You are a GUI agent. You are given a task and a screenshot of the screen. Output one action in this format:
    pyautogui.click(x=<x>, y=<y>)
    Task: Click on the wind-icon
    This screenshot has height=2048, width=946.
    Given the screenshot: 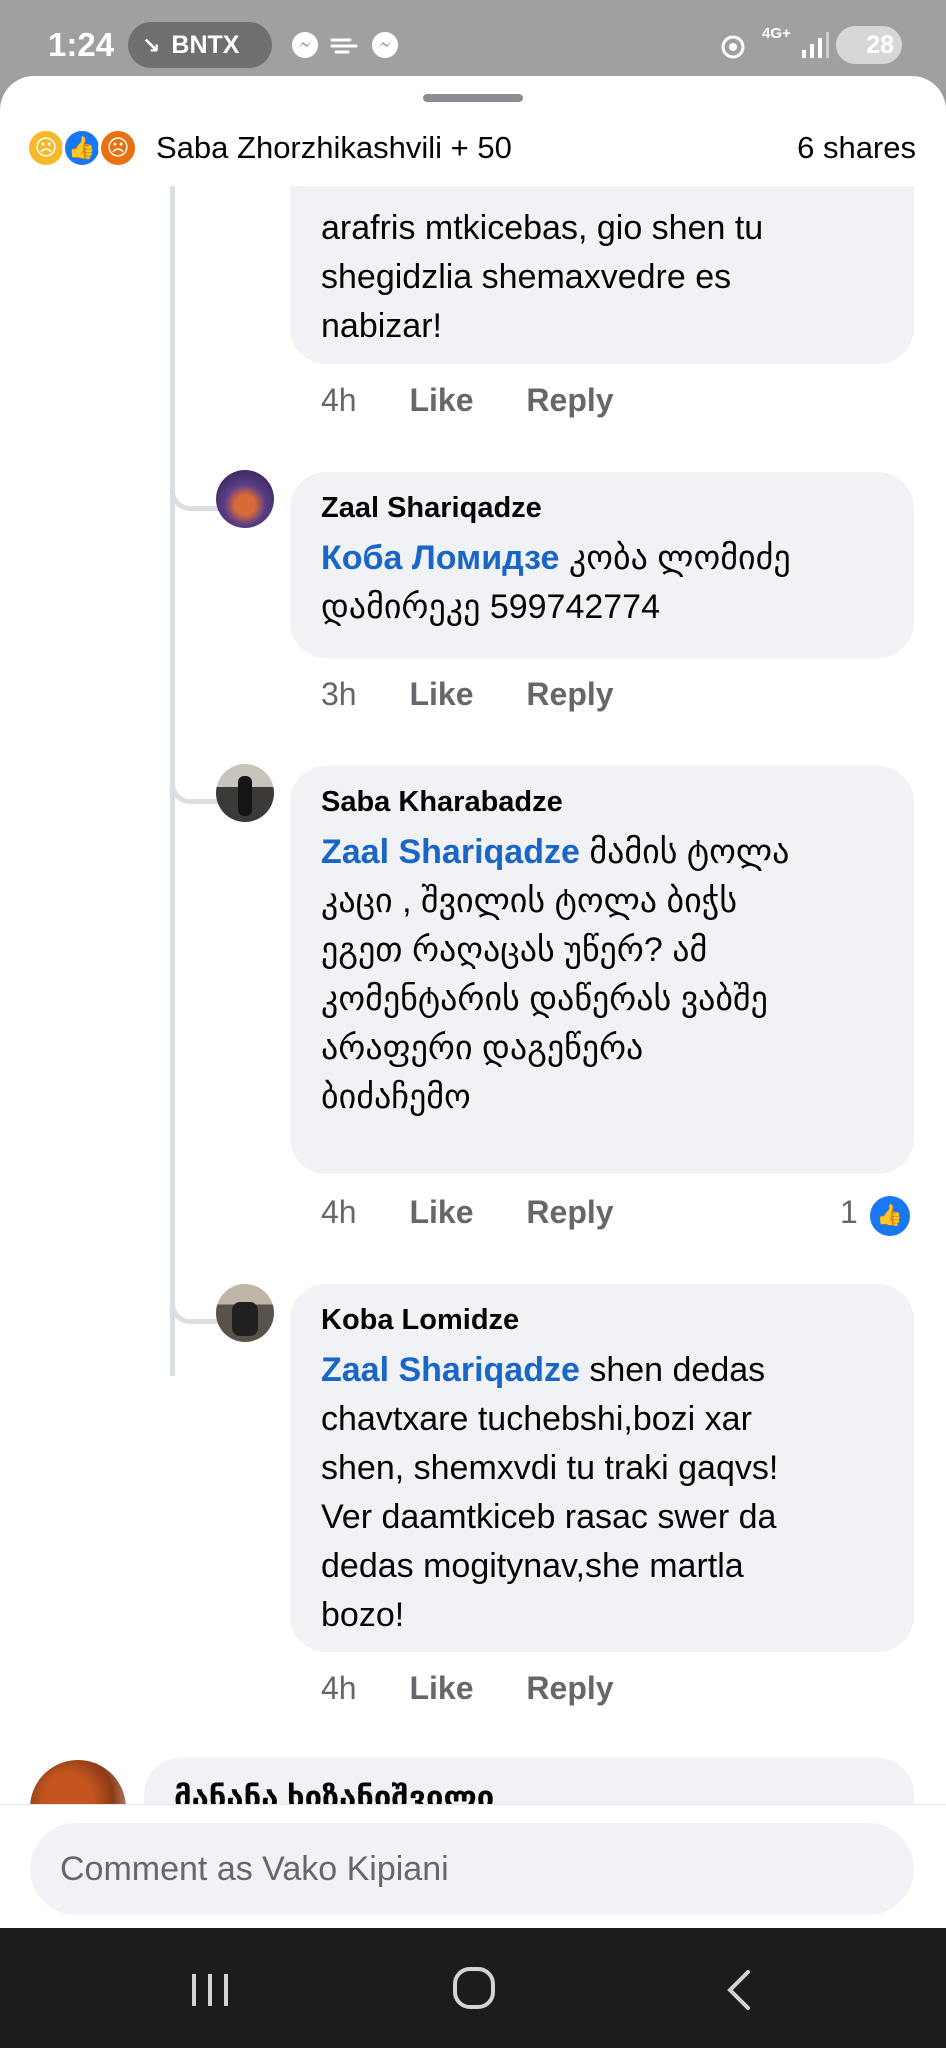 What is the action you would take?
    pyautogui.click(x=344, y=46)
    